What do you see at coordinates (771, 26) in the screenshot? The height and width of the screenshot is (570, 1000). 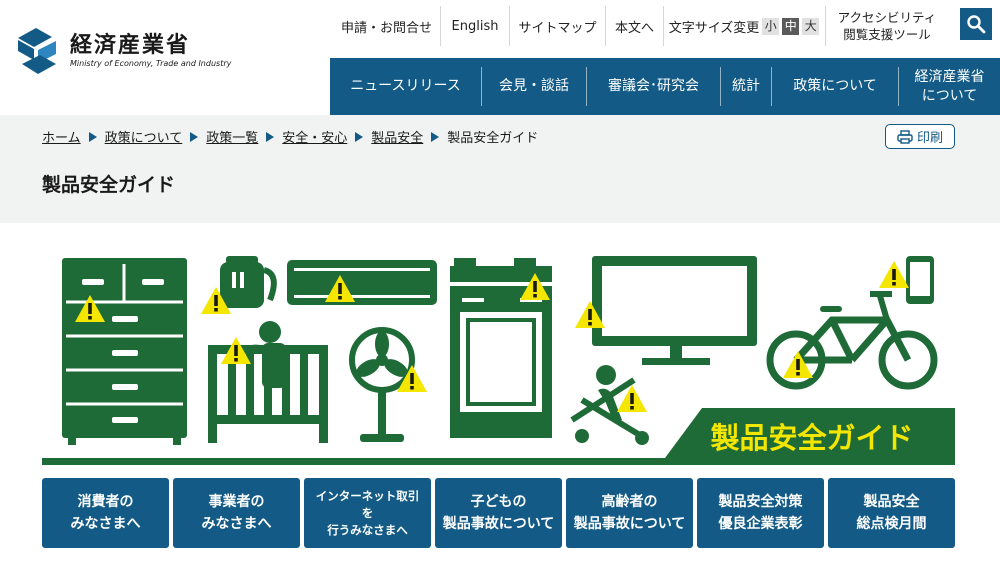 I see `font-size-small-button: 小` at bounding box center [771, 26].